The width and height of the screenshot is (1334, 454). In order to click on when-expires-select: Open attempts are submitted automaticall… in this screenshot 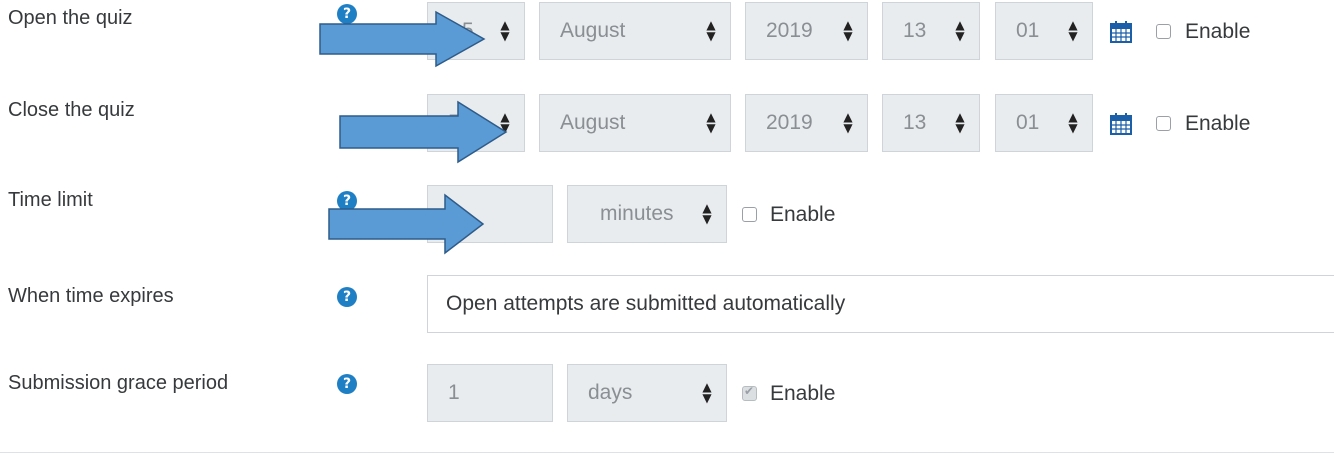, I will do `click(880, 304)`.